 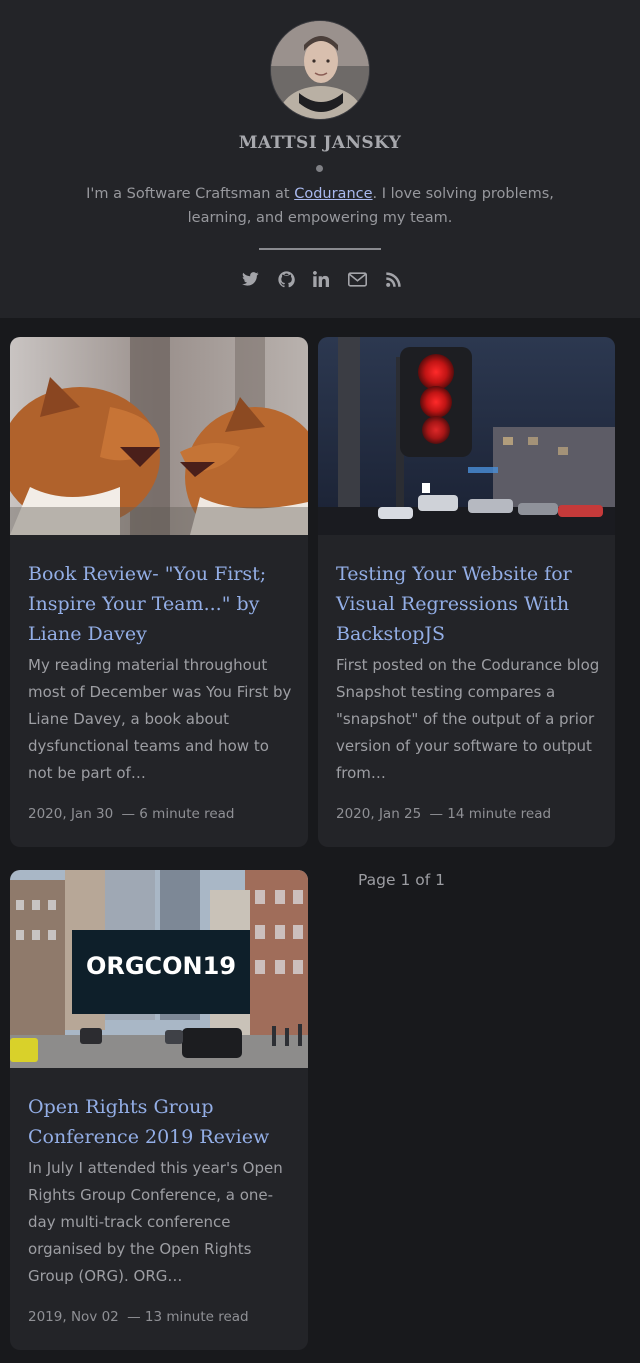 I want to click on post-read-time: — 13 minute read, so click(x=188, y=1317).